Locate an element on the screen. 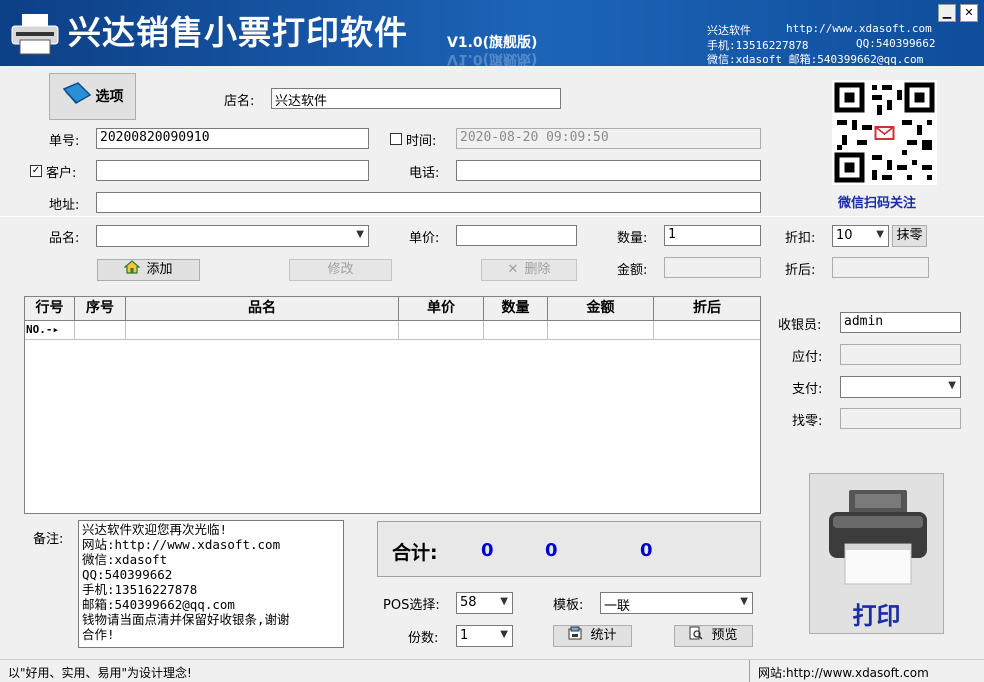 The image size is (984, 682). minimize-button: ▁ is located at coordinates (947, 13).